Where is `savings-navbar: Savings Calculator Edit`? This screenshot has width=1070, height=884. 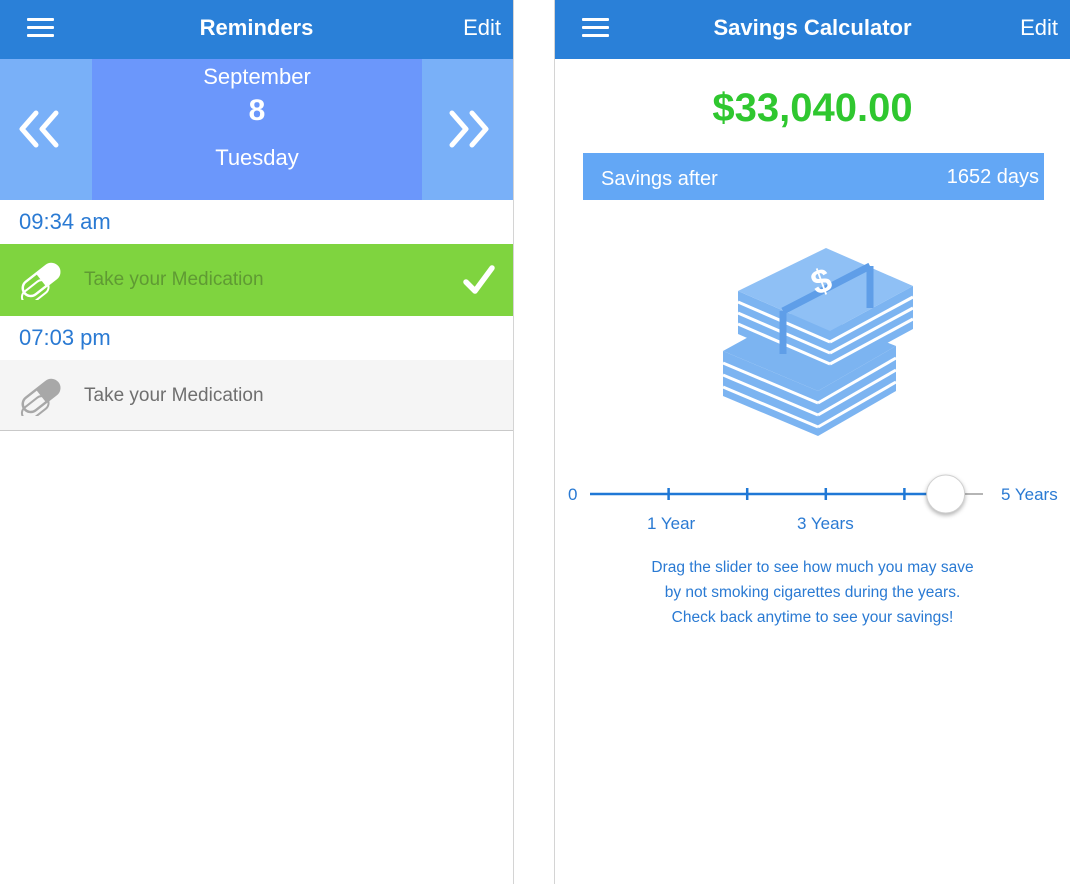
savings-navbar: Savings Calculator Edit is located at coordinates (812, 29).